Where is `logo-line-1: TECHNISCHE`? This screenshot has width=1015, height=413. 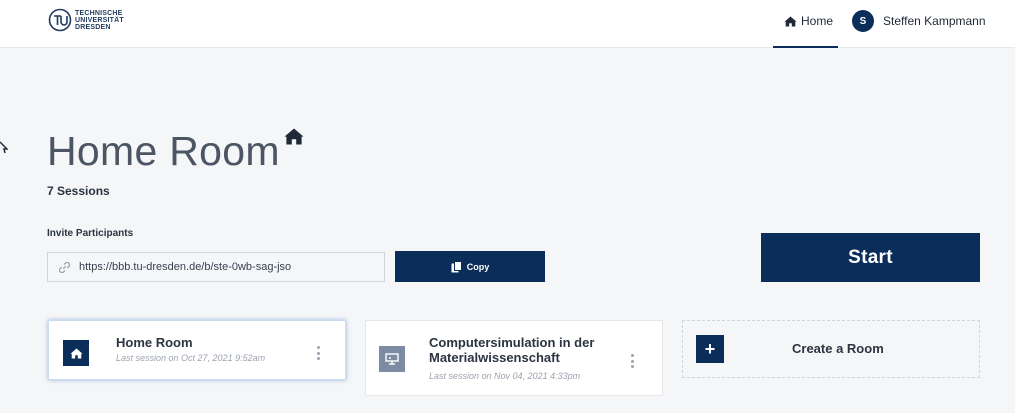
logo-line-1: TECHNISCHE is located at coordinates (99, 13).